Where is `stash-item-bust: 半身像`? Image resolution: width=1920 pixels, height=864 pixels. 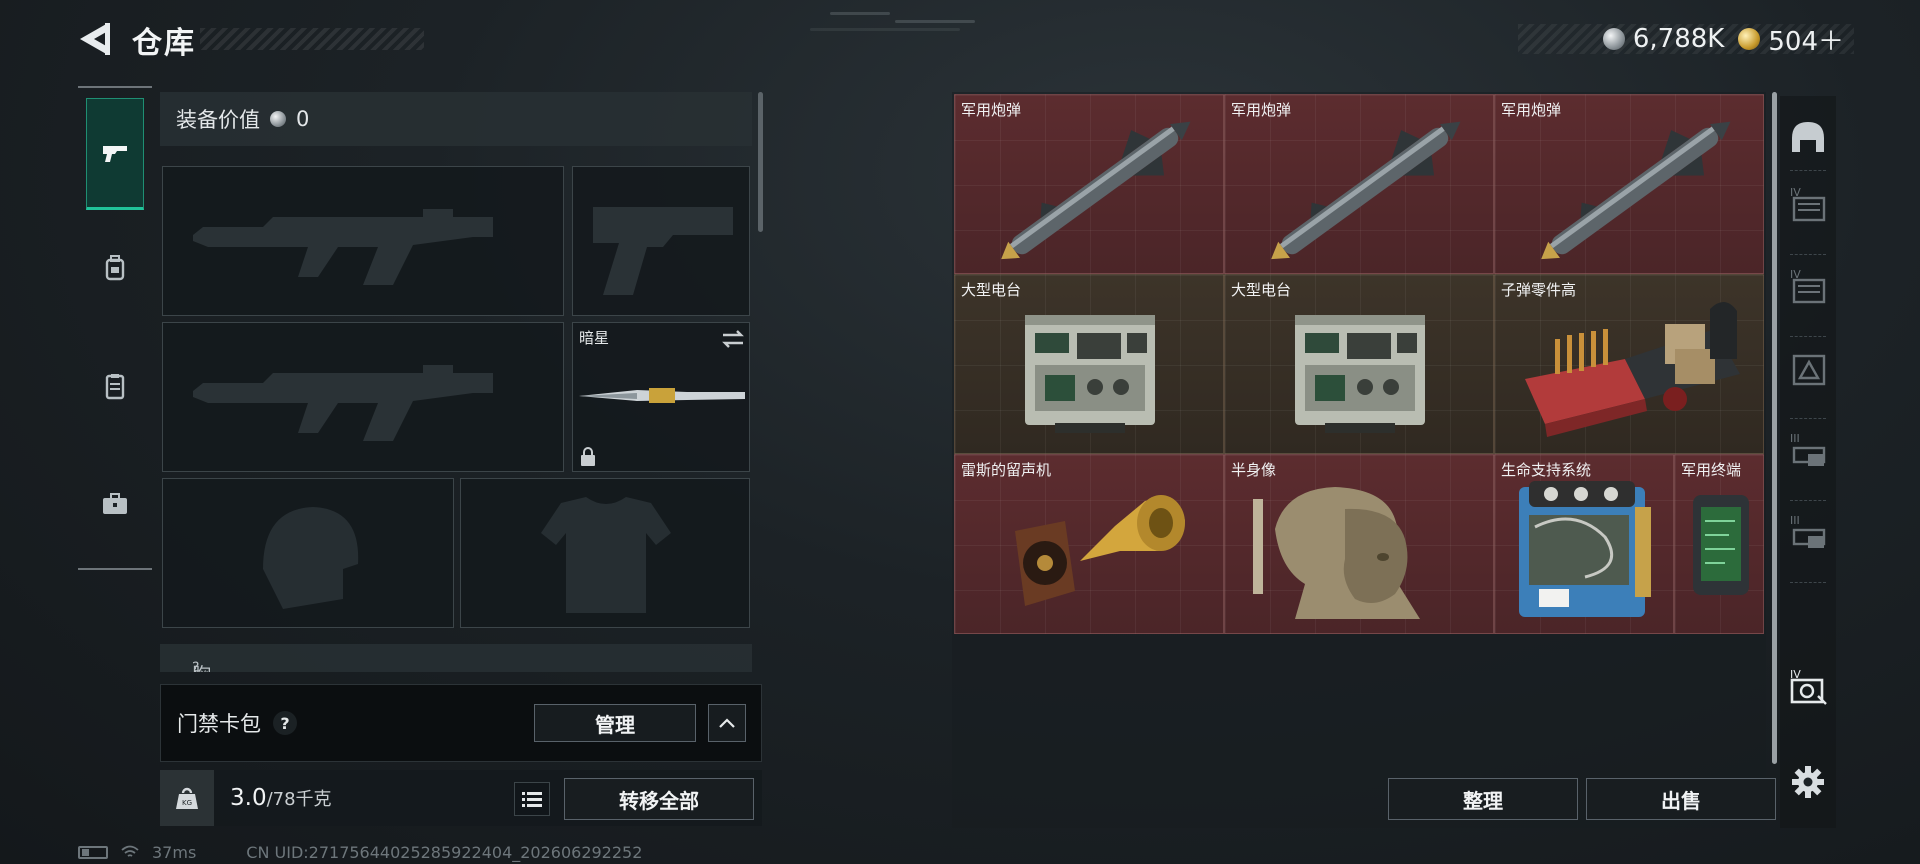 stash-item-bust: 半身像 is located at coordinates (1359, 544).